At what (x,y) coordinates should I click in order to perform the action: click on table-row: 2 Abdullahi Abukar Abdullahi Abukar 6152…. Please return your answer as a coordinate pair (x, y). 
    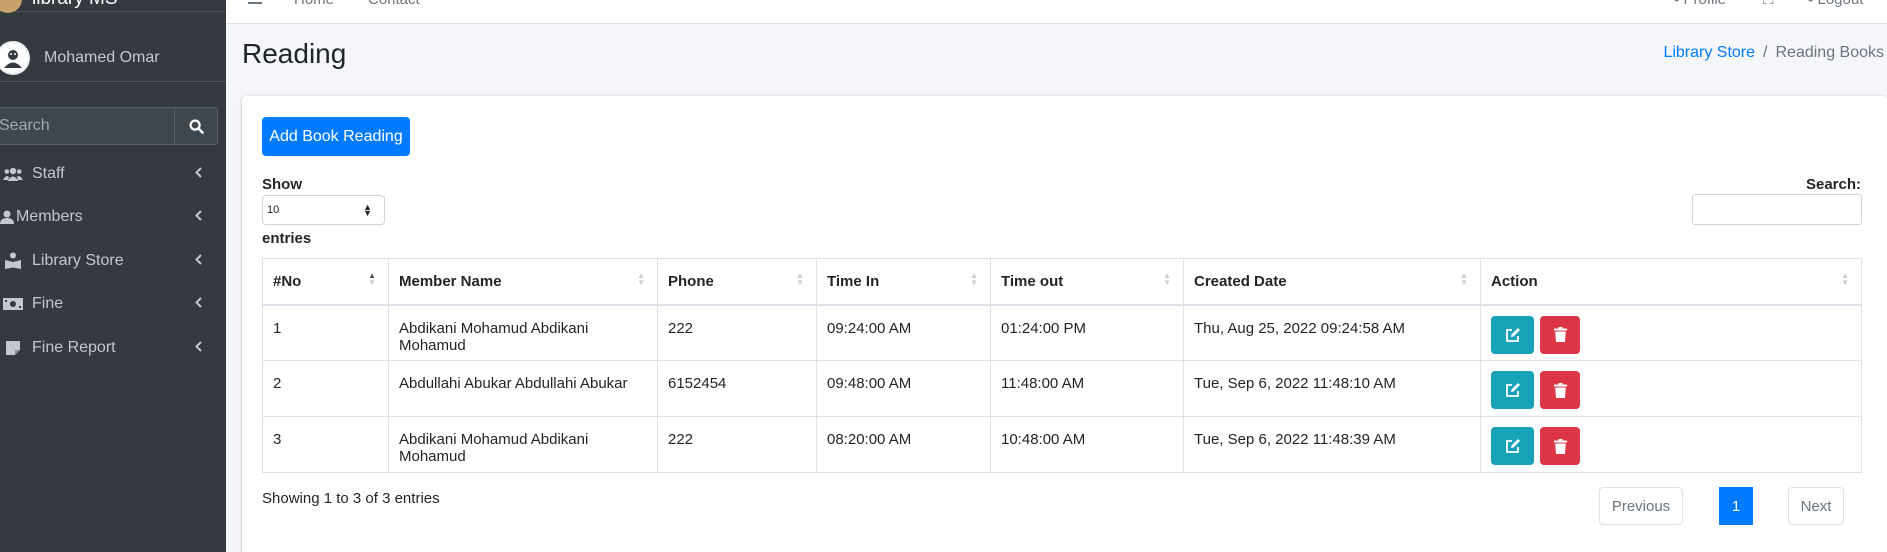
    Looking at the image, I should click on (1062, 388).